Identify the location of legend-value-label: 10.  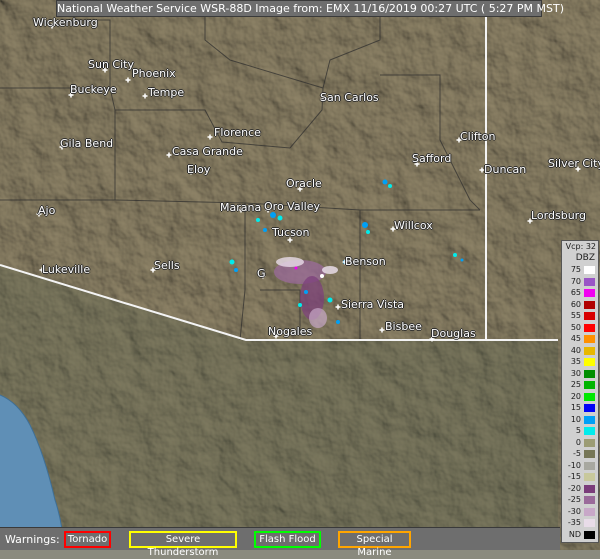
(575, 419).